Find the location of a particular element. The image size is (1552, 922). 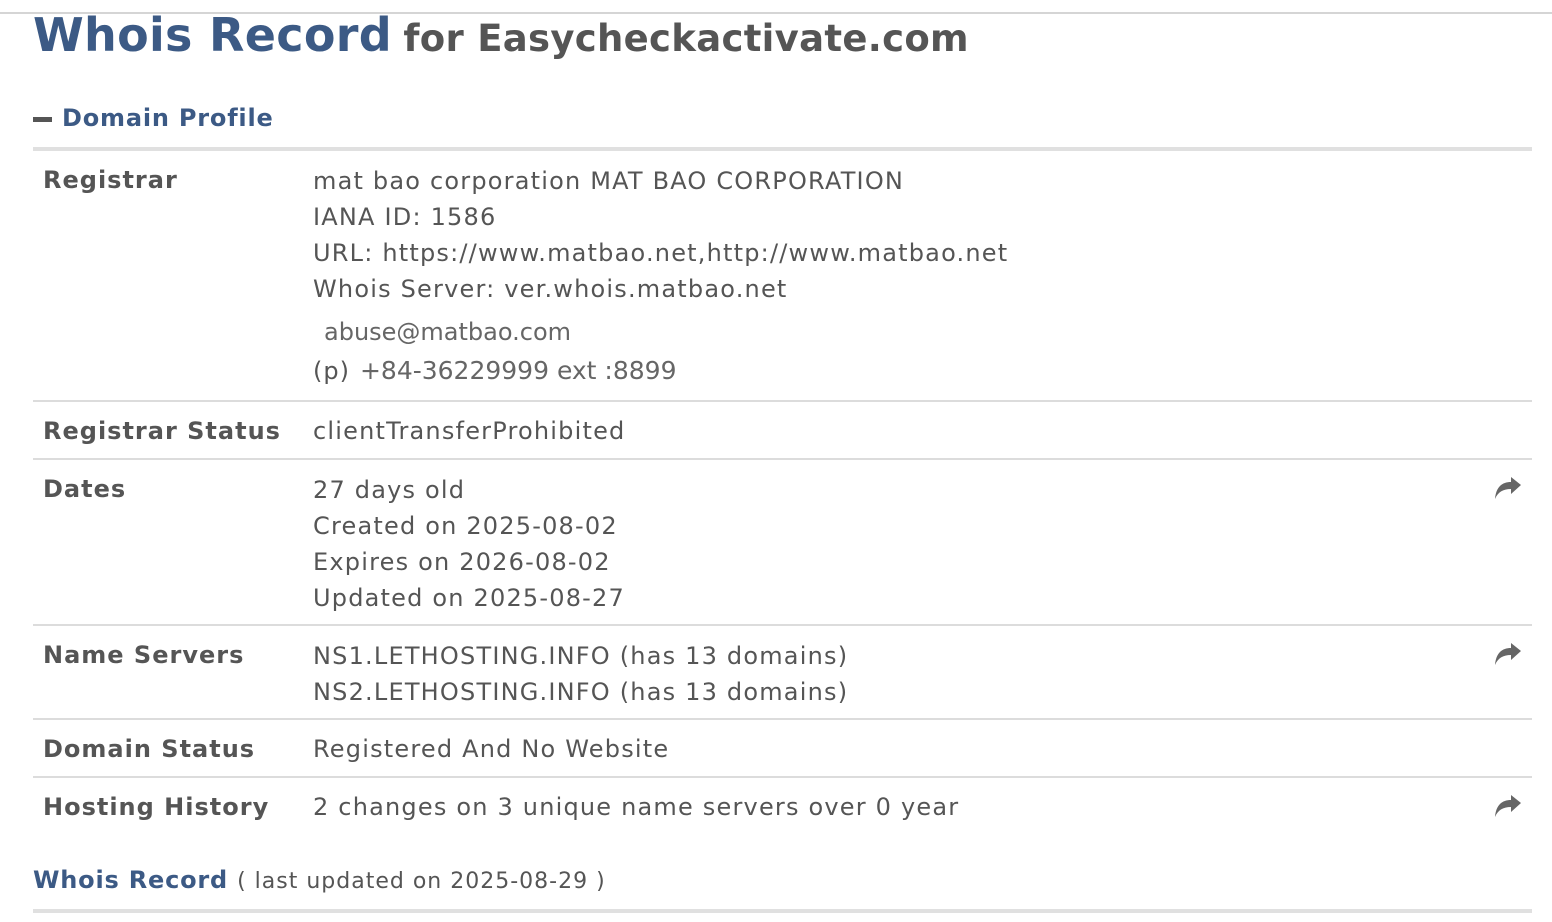

domain-status-label: Domain Status is located at coordinates (149, 749).